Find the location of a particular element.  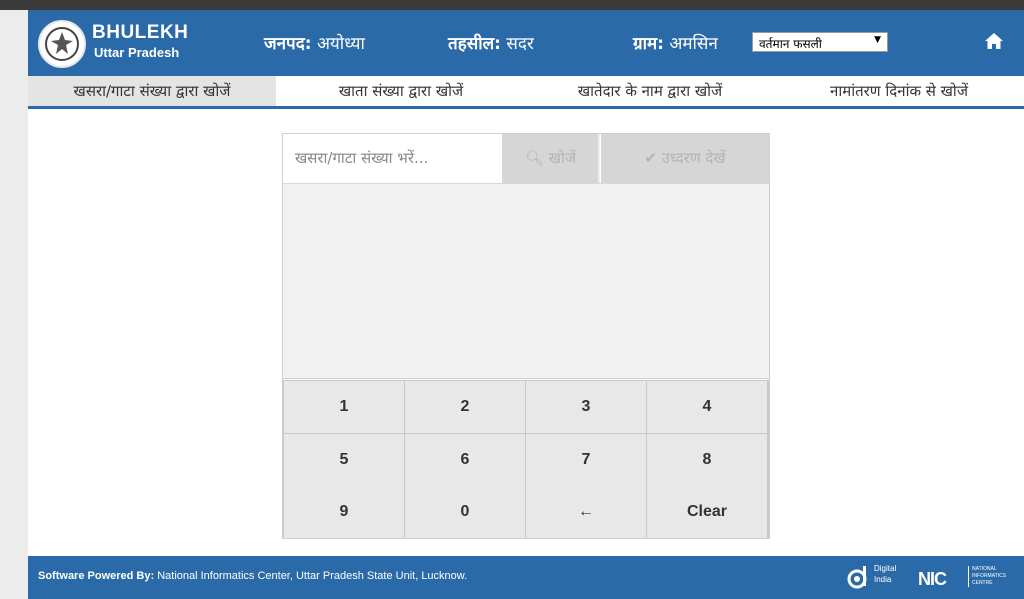

browser-top-strip is located at coordinates (512, 5).